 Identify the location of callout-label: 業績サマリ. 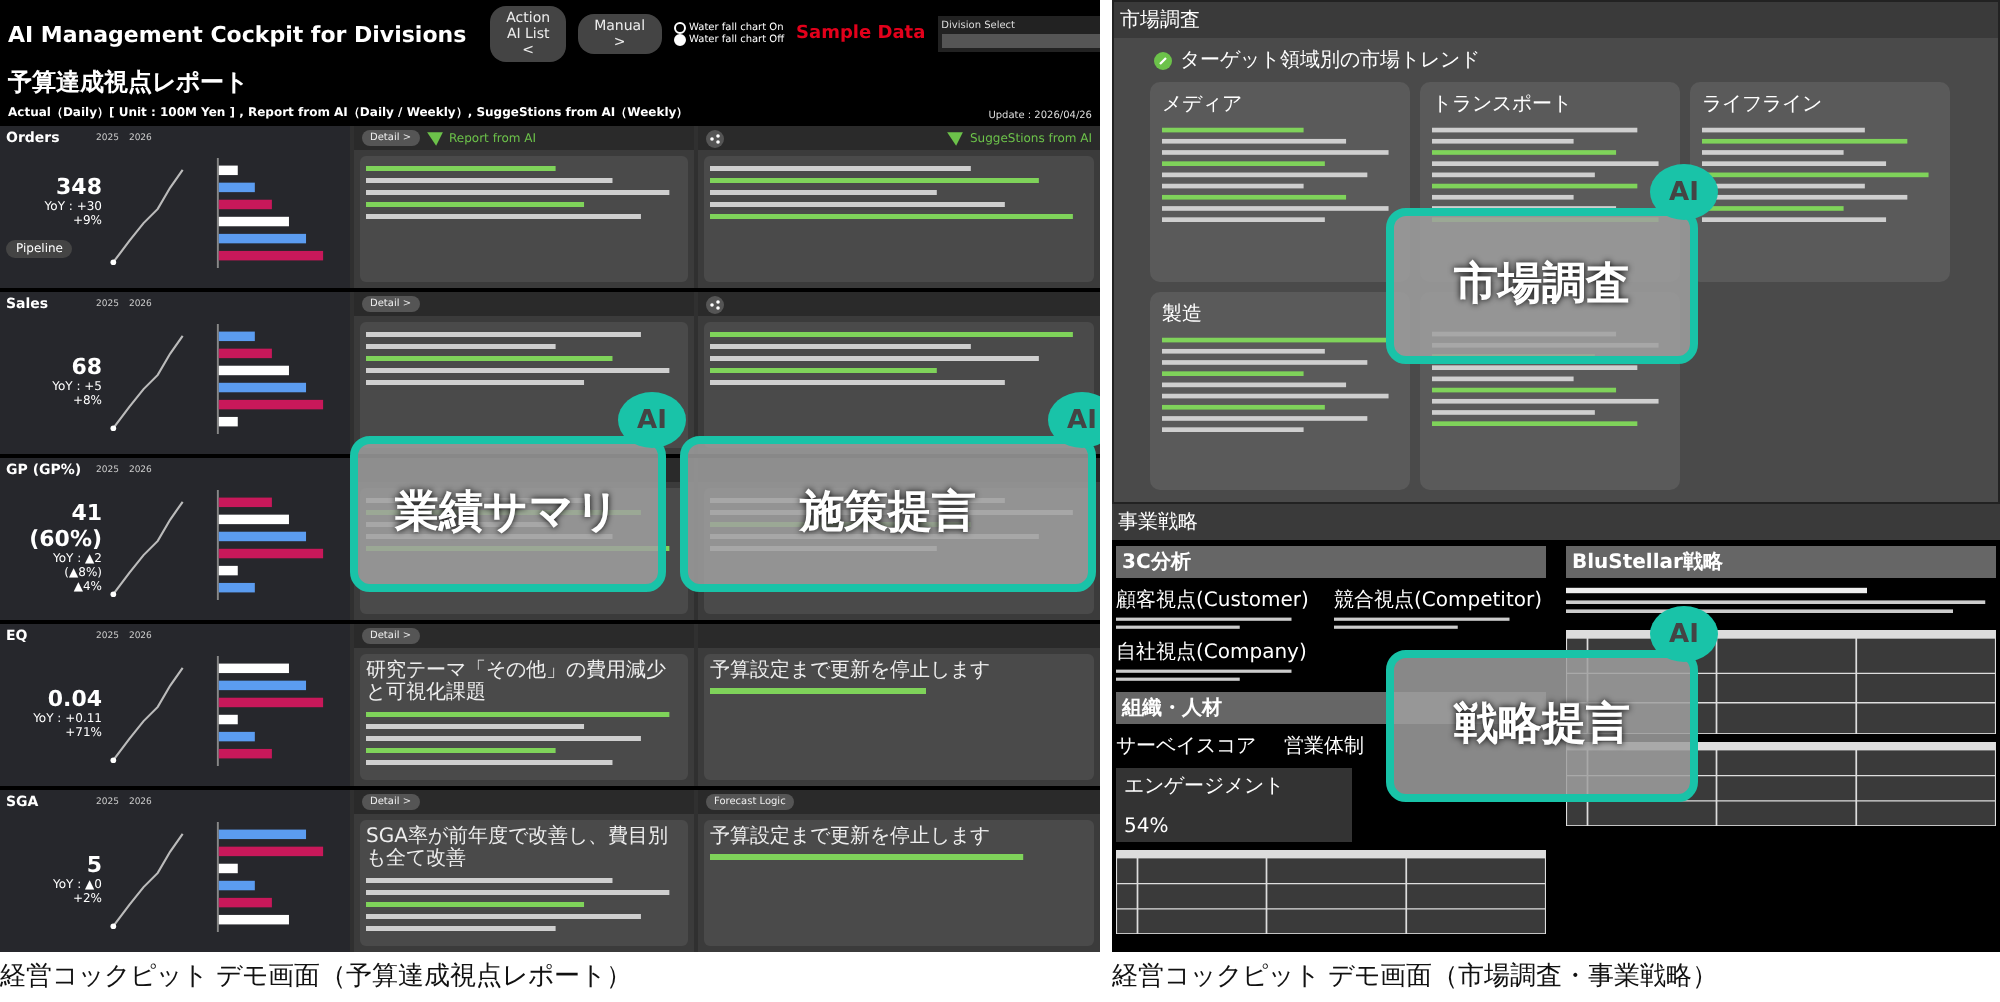
(508, 514).